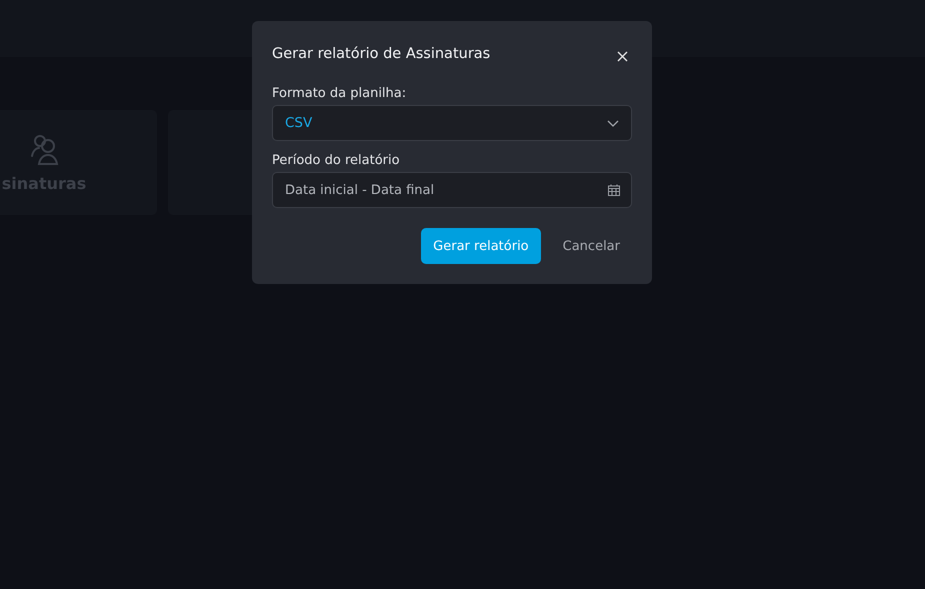  Describe the element at coordinates (622, 56) in the screenshot. I see `close-icon` at that location.